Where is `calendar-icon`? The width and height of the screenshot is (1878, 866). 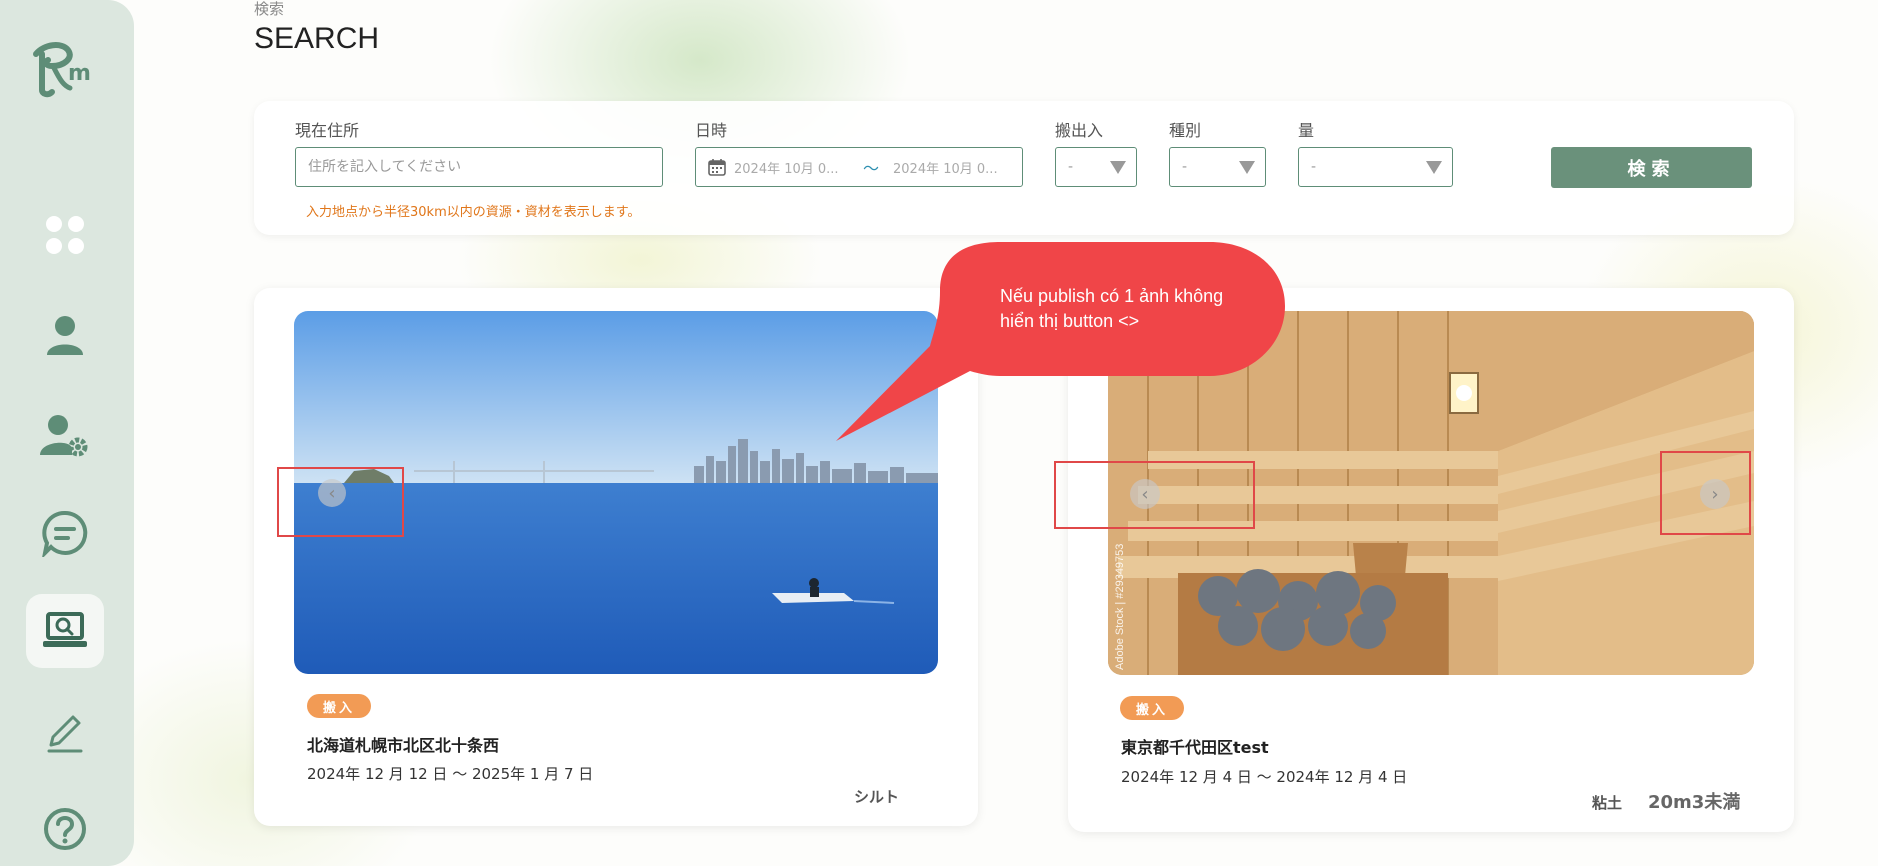 calendar-icon is located at coordinates (717, 167).